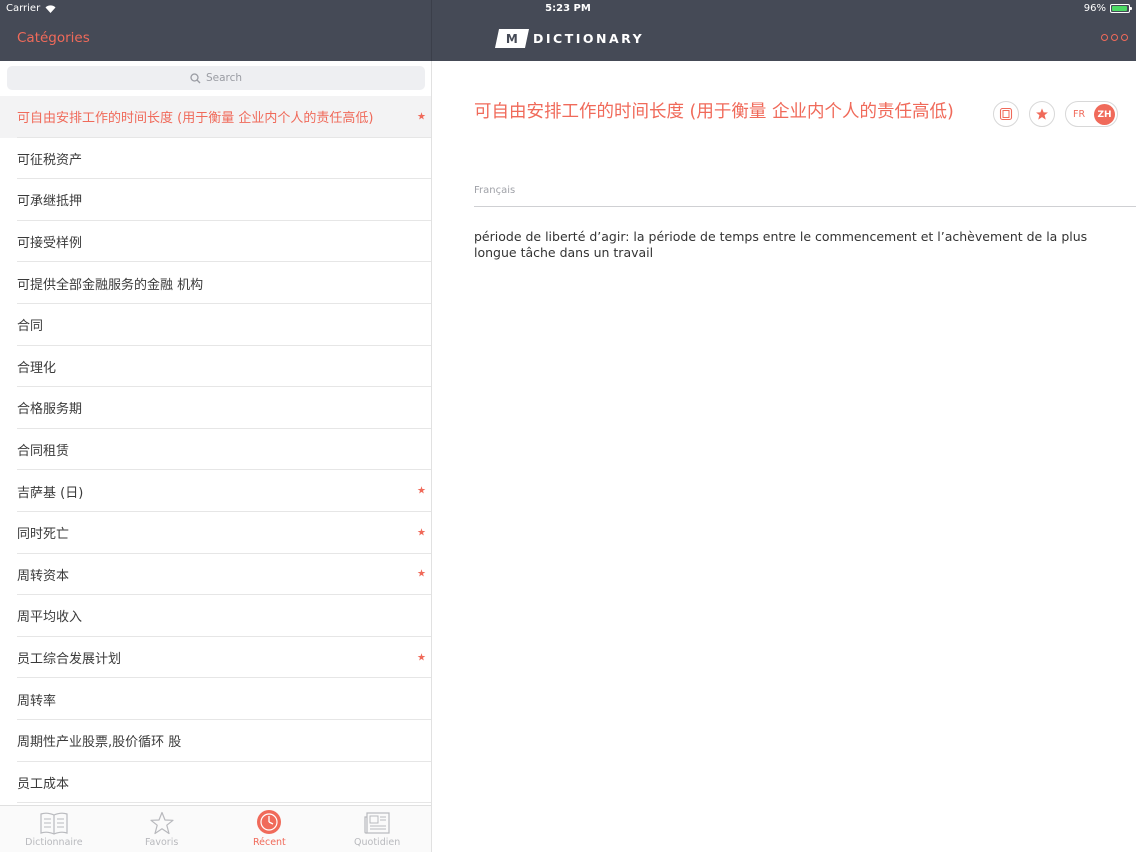 The height and width of the screenshot is (852, 1136). I want to click on list-item: 可提供全部金融服务的金融 机构, so click(215, 283).